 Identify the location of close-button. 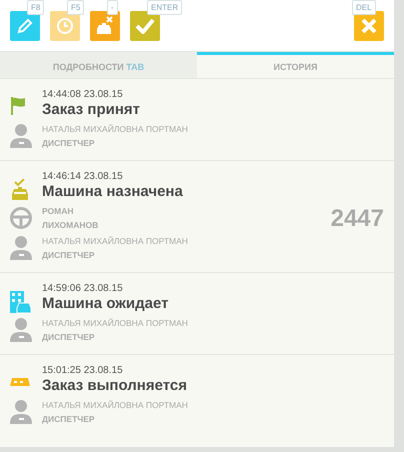
(369, 26).